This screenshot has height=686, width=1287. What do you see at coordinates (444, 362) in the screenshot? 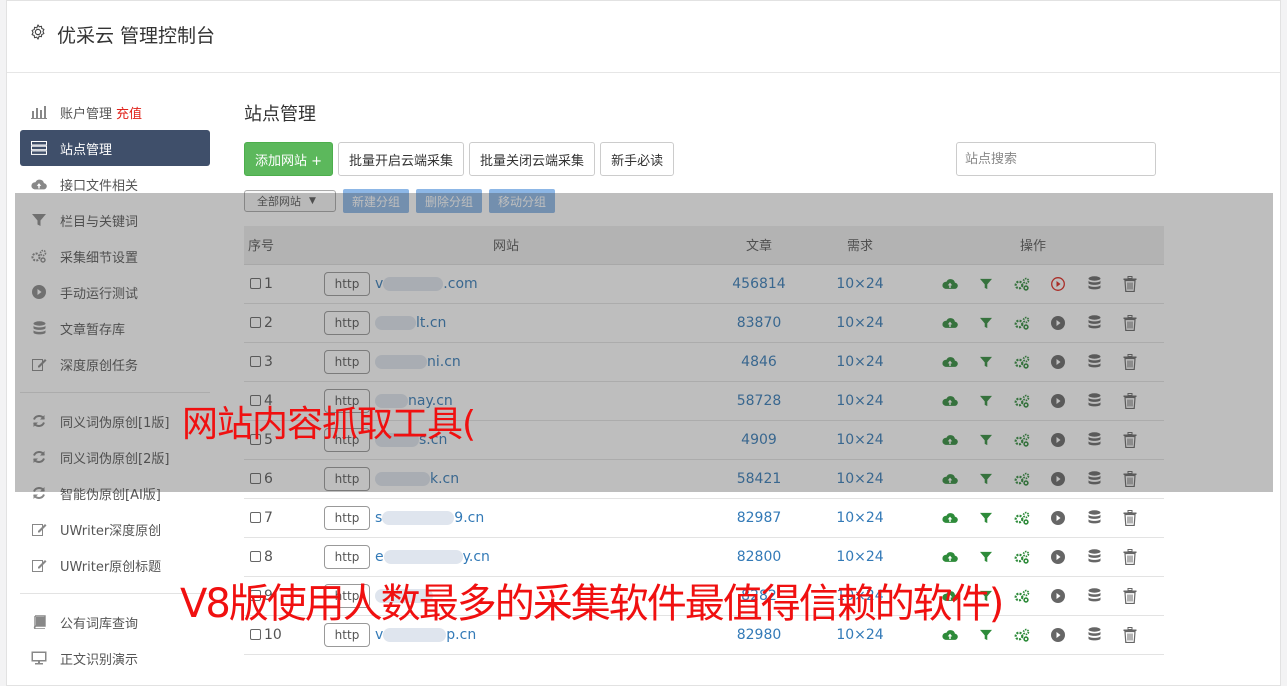
I see `site-suffix: ni.cn` at bounding box center [444, 362].